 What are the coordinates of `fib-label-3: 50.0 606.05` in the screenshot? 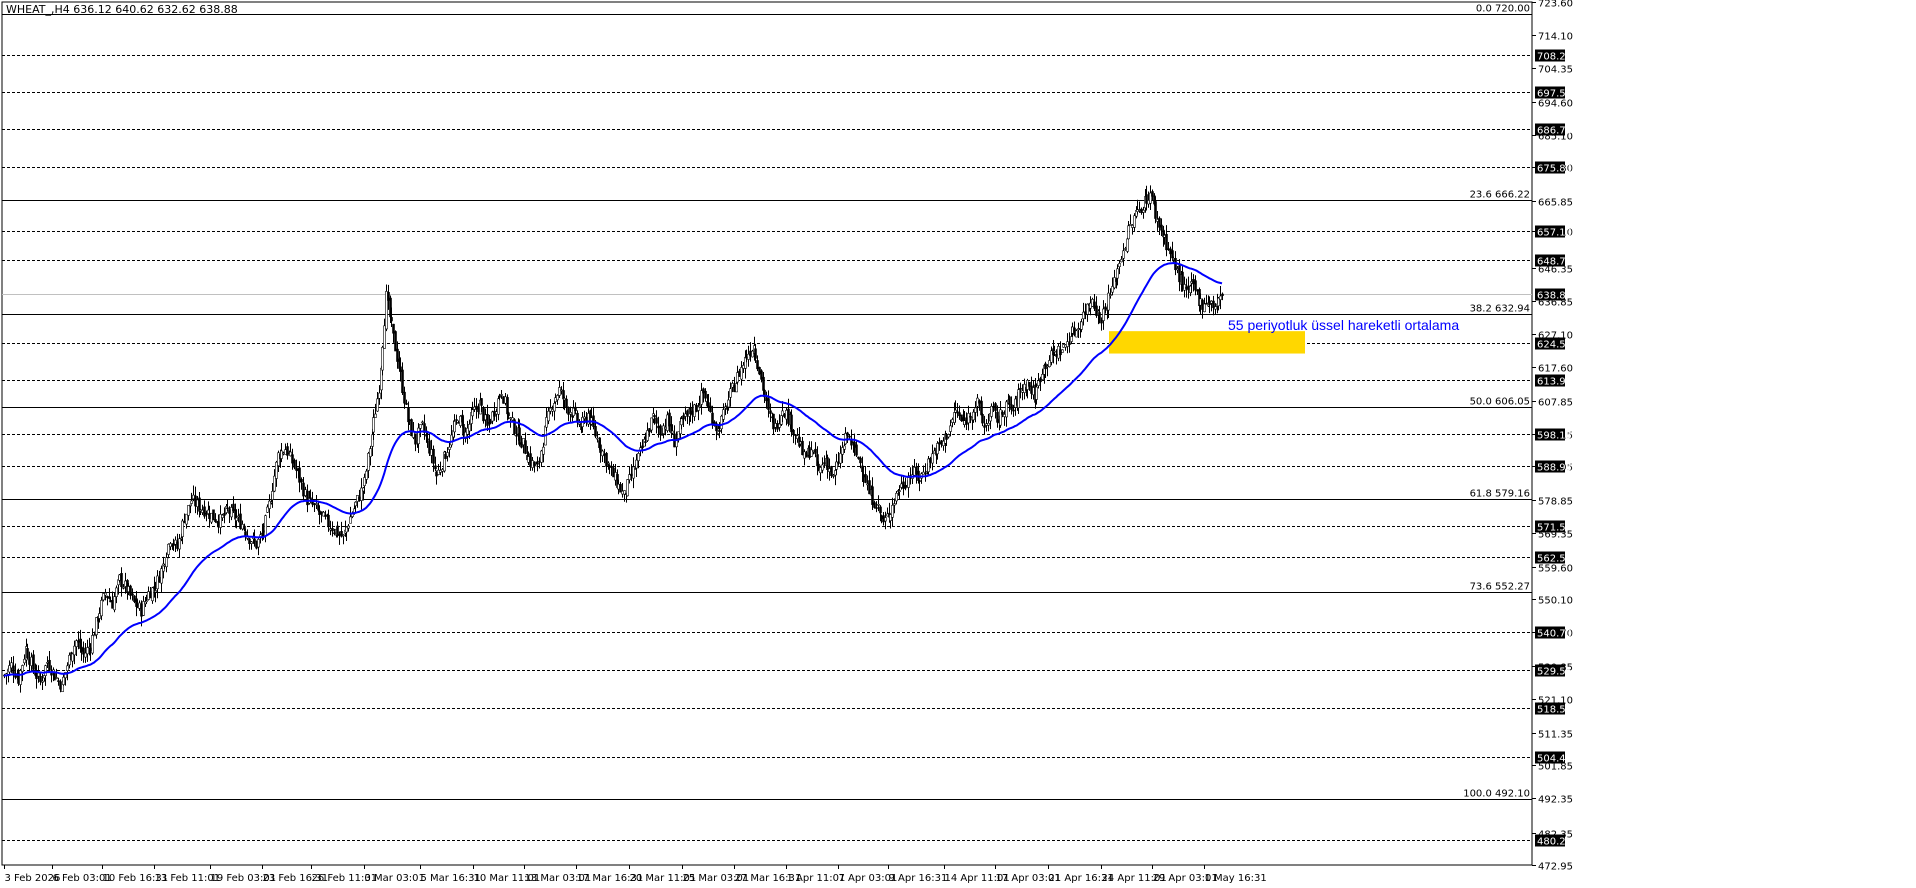 It's located at (1500, 402).